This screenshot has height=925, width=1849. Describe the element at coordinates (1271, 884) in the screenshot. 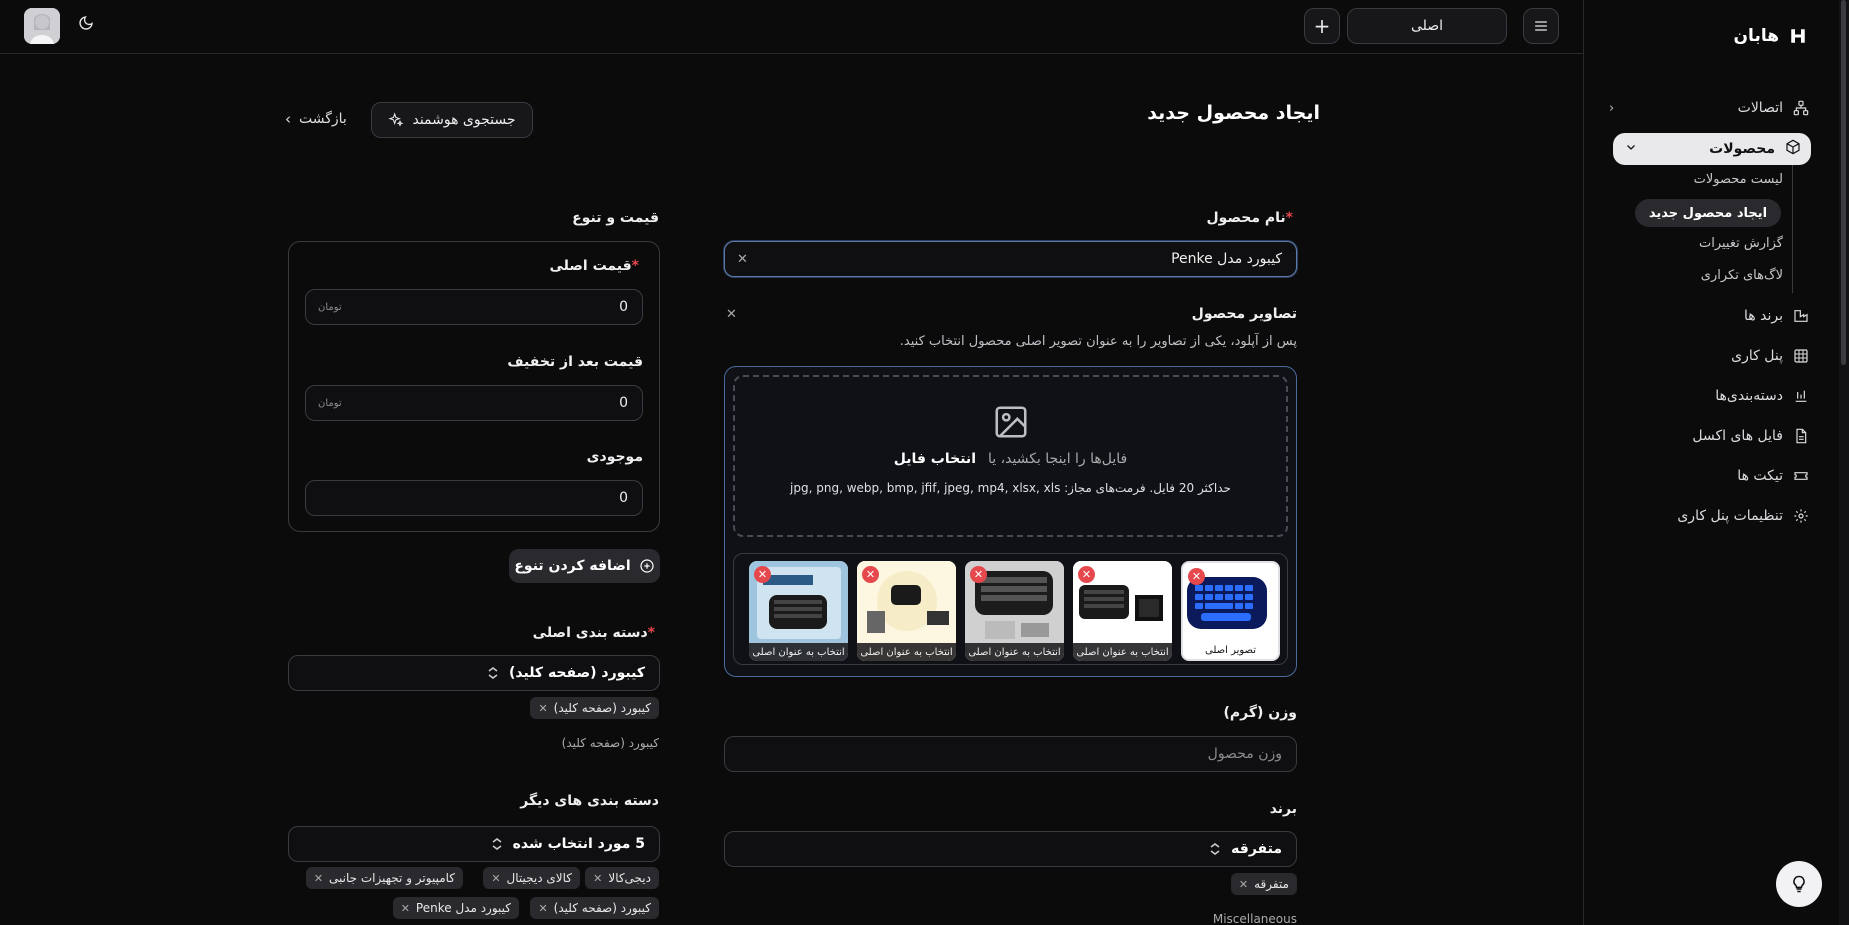

I see `brand-tag-label: متفرقه` at that location.